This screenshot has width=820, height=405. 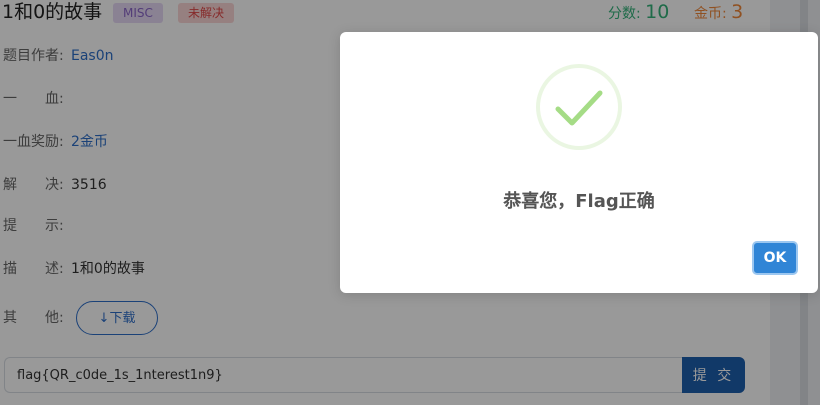 I want to click on ok-button: OK, so click(x=775, y=258).